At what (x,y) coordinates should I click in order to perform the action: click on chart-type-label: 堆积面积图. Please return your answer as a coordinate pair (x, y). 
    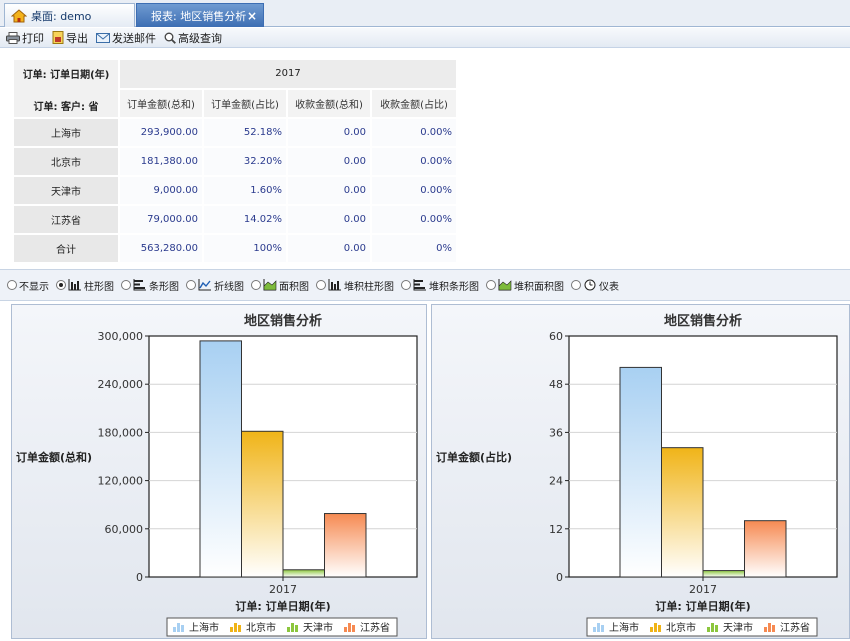
    Looking at the image, I should click on (539, 287).